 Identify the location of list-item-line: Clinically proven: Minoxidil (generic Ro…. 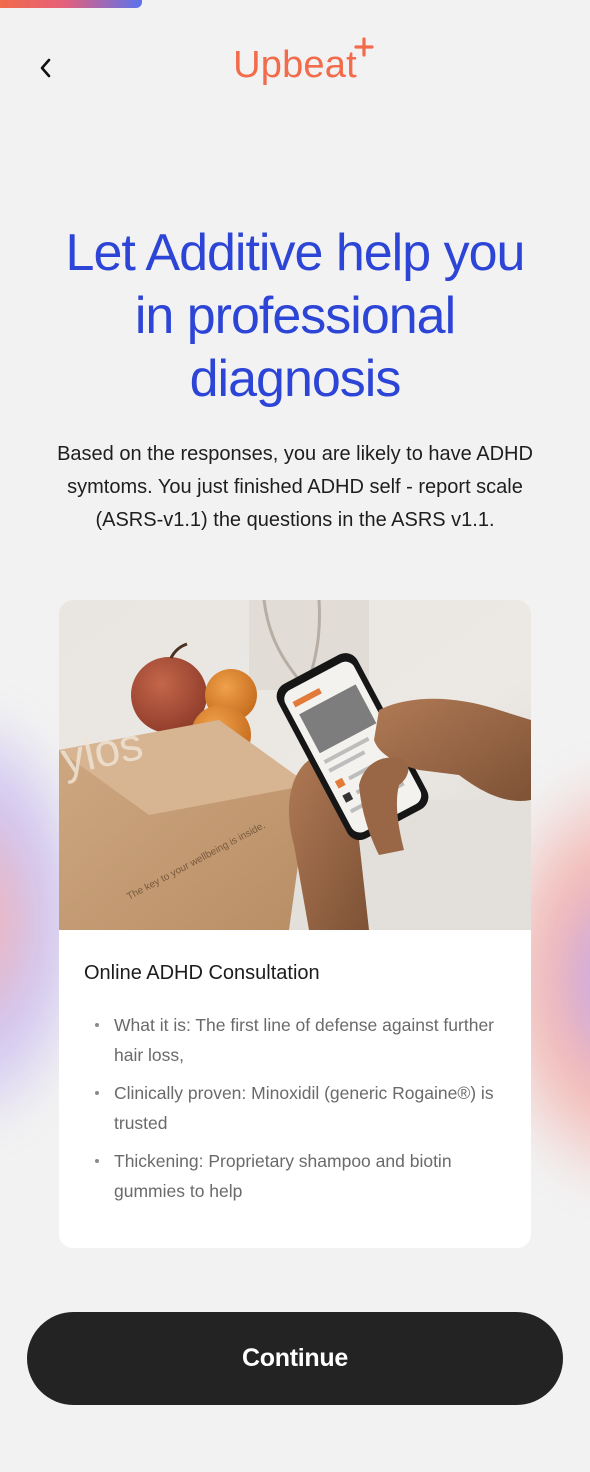
(304, 1093).